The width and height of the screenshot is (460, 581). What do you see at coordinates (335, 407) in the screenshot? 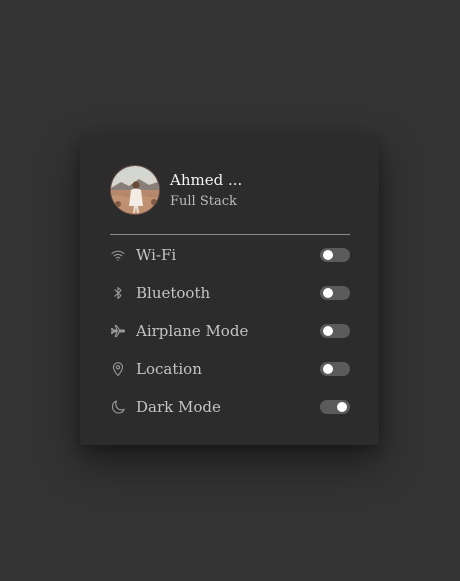
I see `dark-mode-toggle` at bounding box center [335, 407].